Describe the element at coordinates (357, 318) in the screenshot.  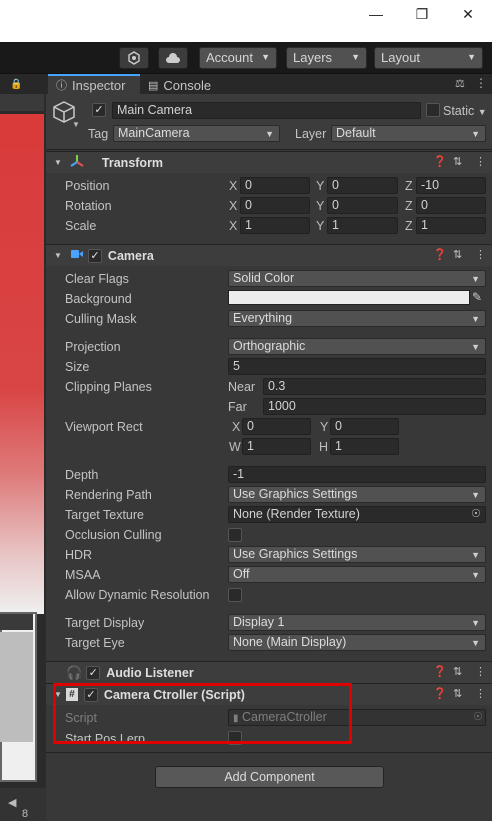
I see `culling-mask-dropdown: Everything ▼` at that location.